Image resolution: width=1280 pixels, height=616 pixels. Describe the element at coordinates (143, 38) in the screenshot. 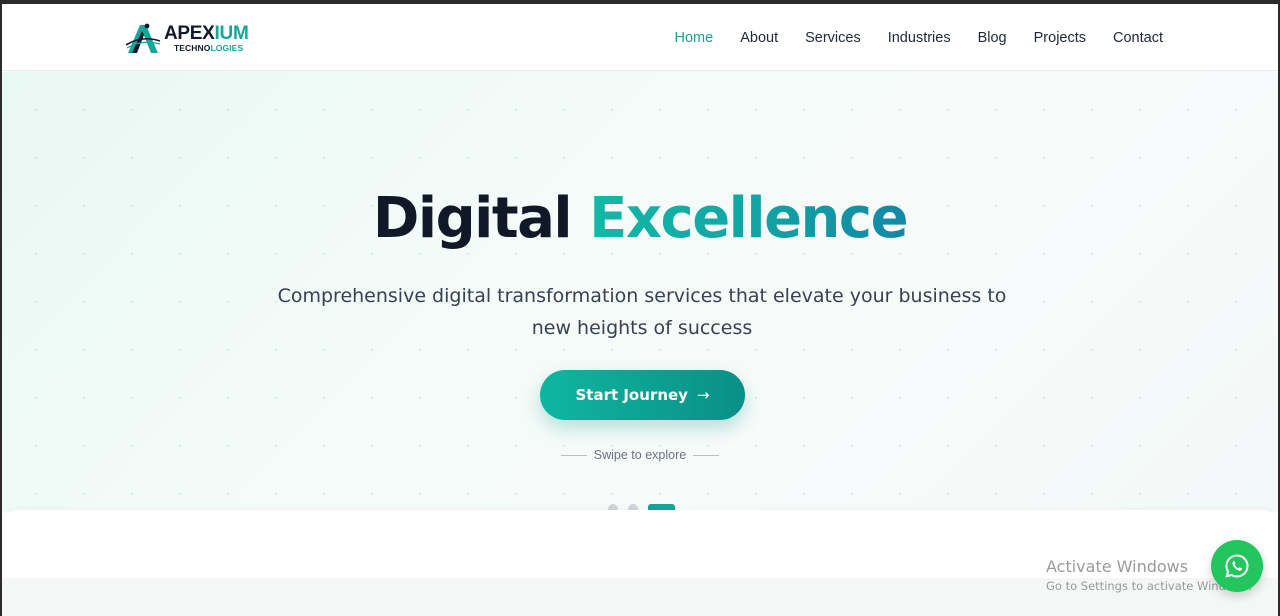

I see `apexium-a-mark-icon` at that location.